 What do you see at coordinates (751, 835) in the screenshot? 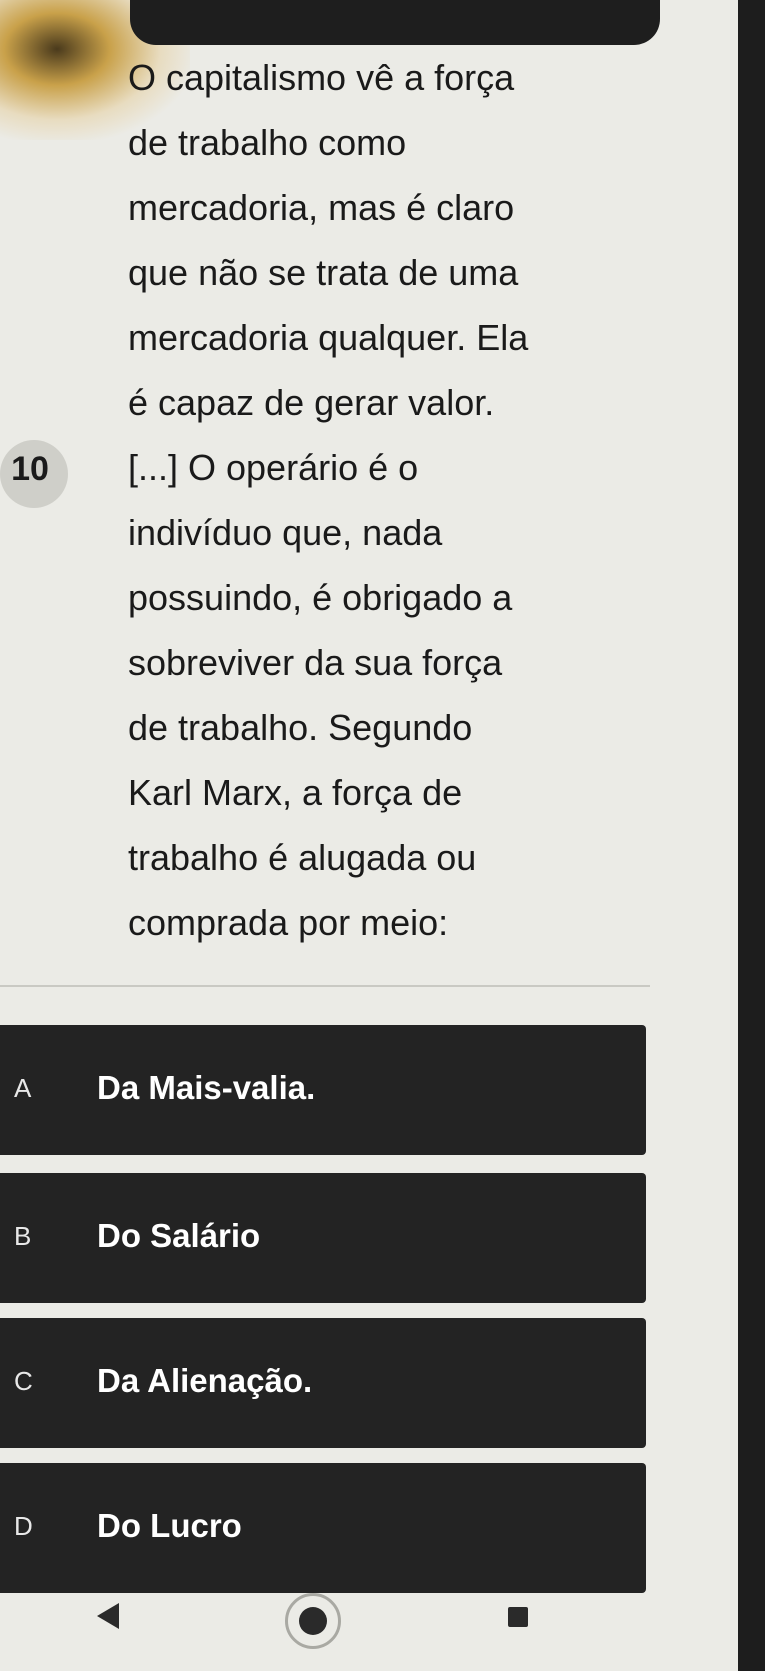
I see `phone-bezel` at bounding box center [751, 835].